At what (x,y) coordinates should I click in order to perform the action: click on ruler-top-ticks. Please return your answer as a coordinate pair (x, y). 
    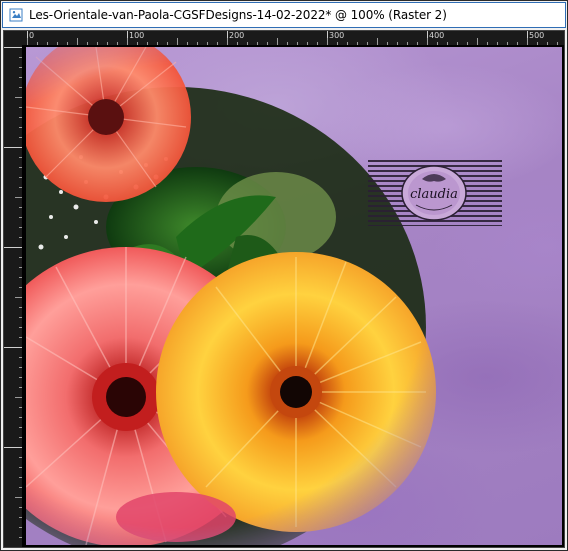
    Looking at the image, I should click on (292, 38).